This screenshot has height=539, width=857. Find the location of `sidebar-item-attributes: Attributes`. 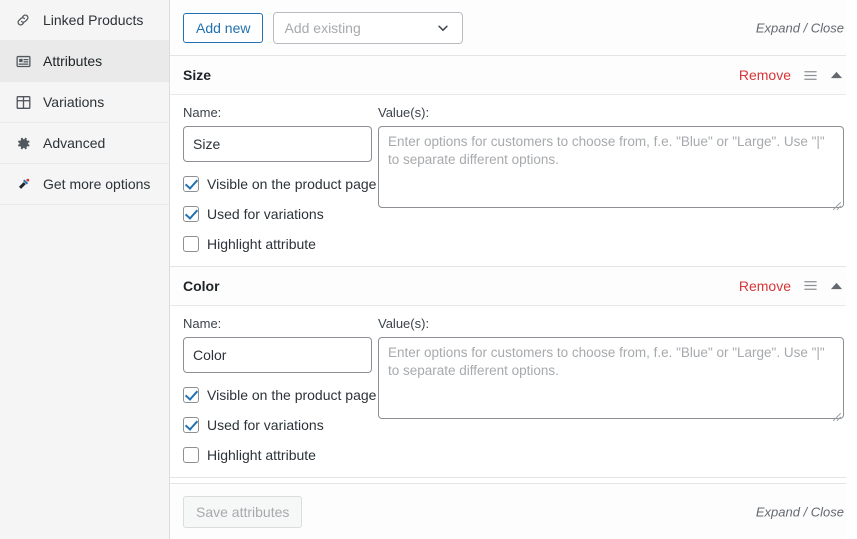

sidebar-item-attributes: Attributes is located at coordinates (84, 61).